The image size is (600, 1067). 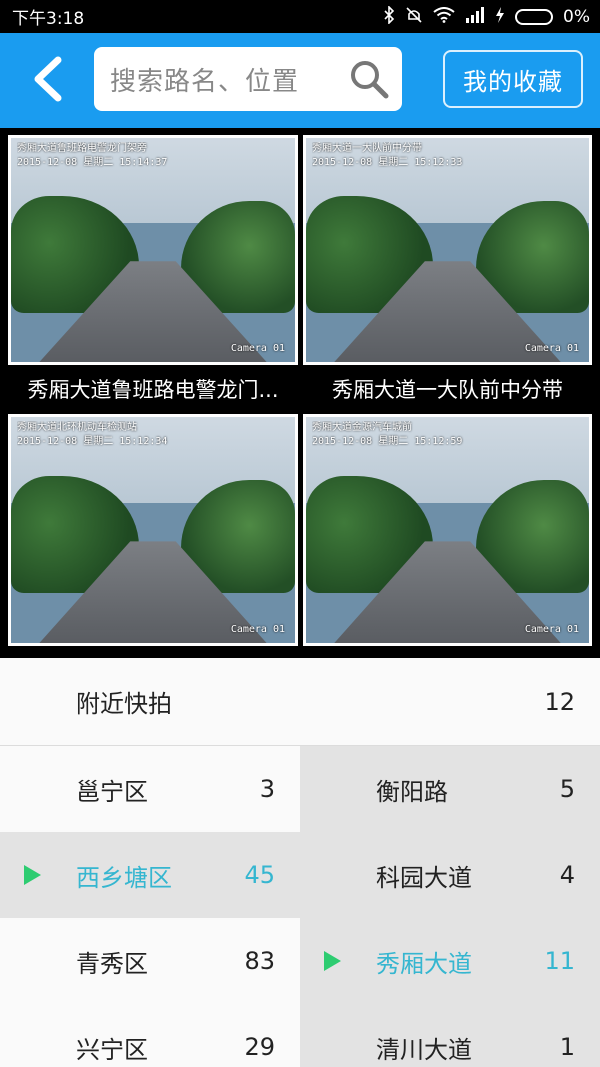 I want to click on nearby-count: 12, so click(x=559, y=701).